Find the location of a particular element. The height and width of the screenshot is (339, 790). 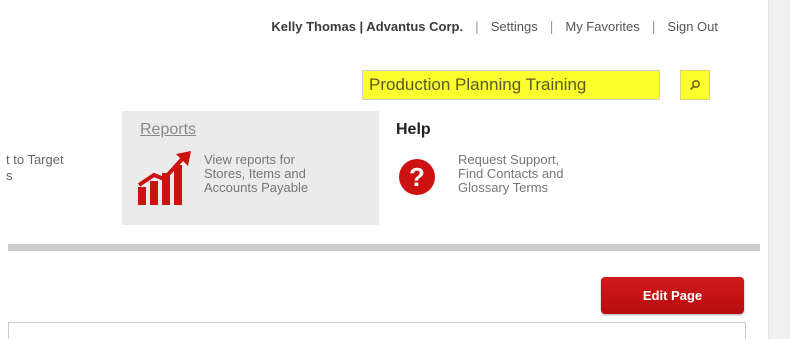

help-title: Help is located at coordinates (413, 130).